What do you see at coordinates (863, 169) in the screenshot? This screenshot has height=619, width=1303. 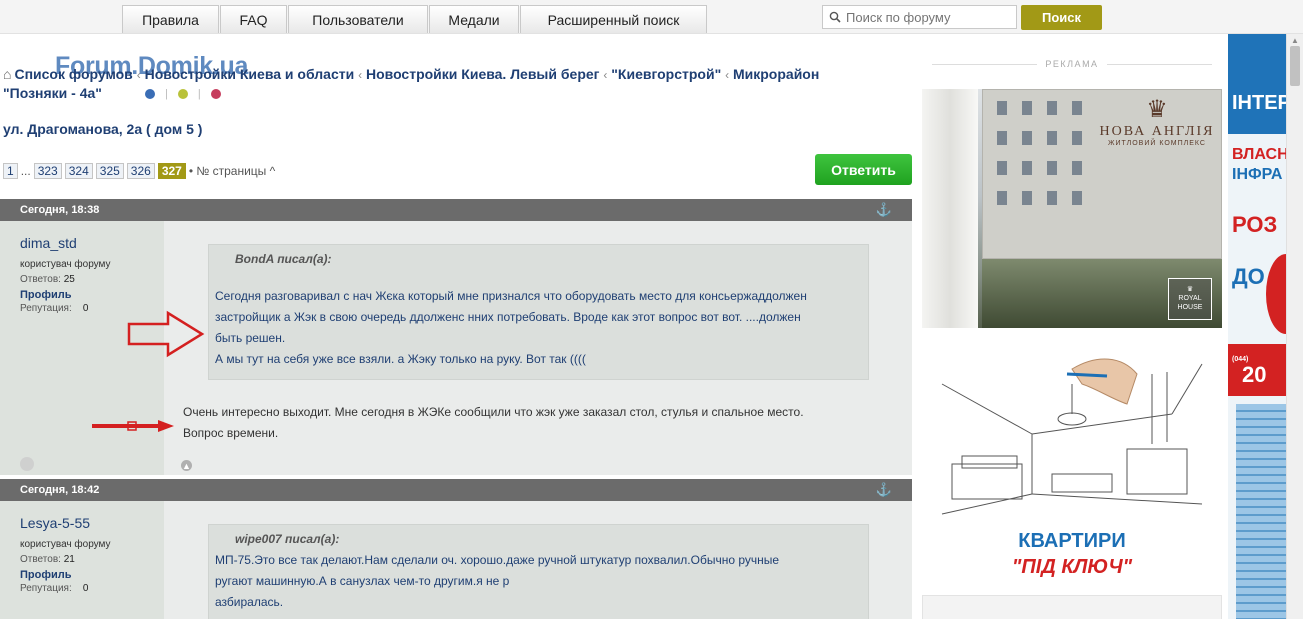 I see `reply-button: Ответить` at bounding box center [863, 169].